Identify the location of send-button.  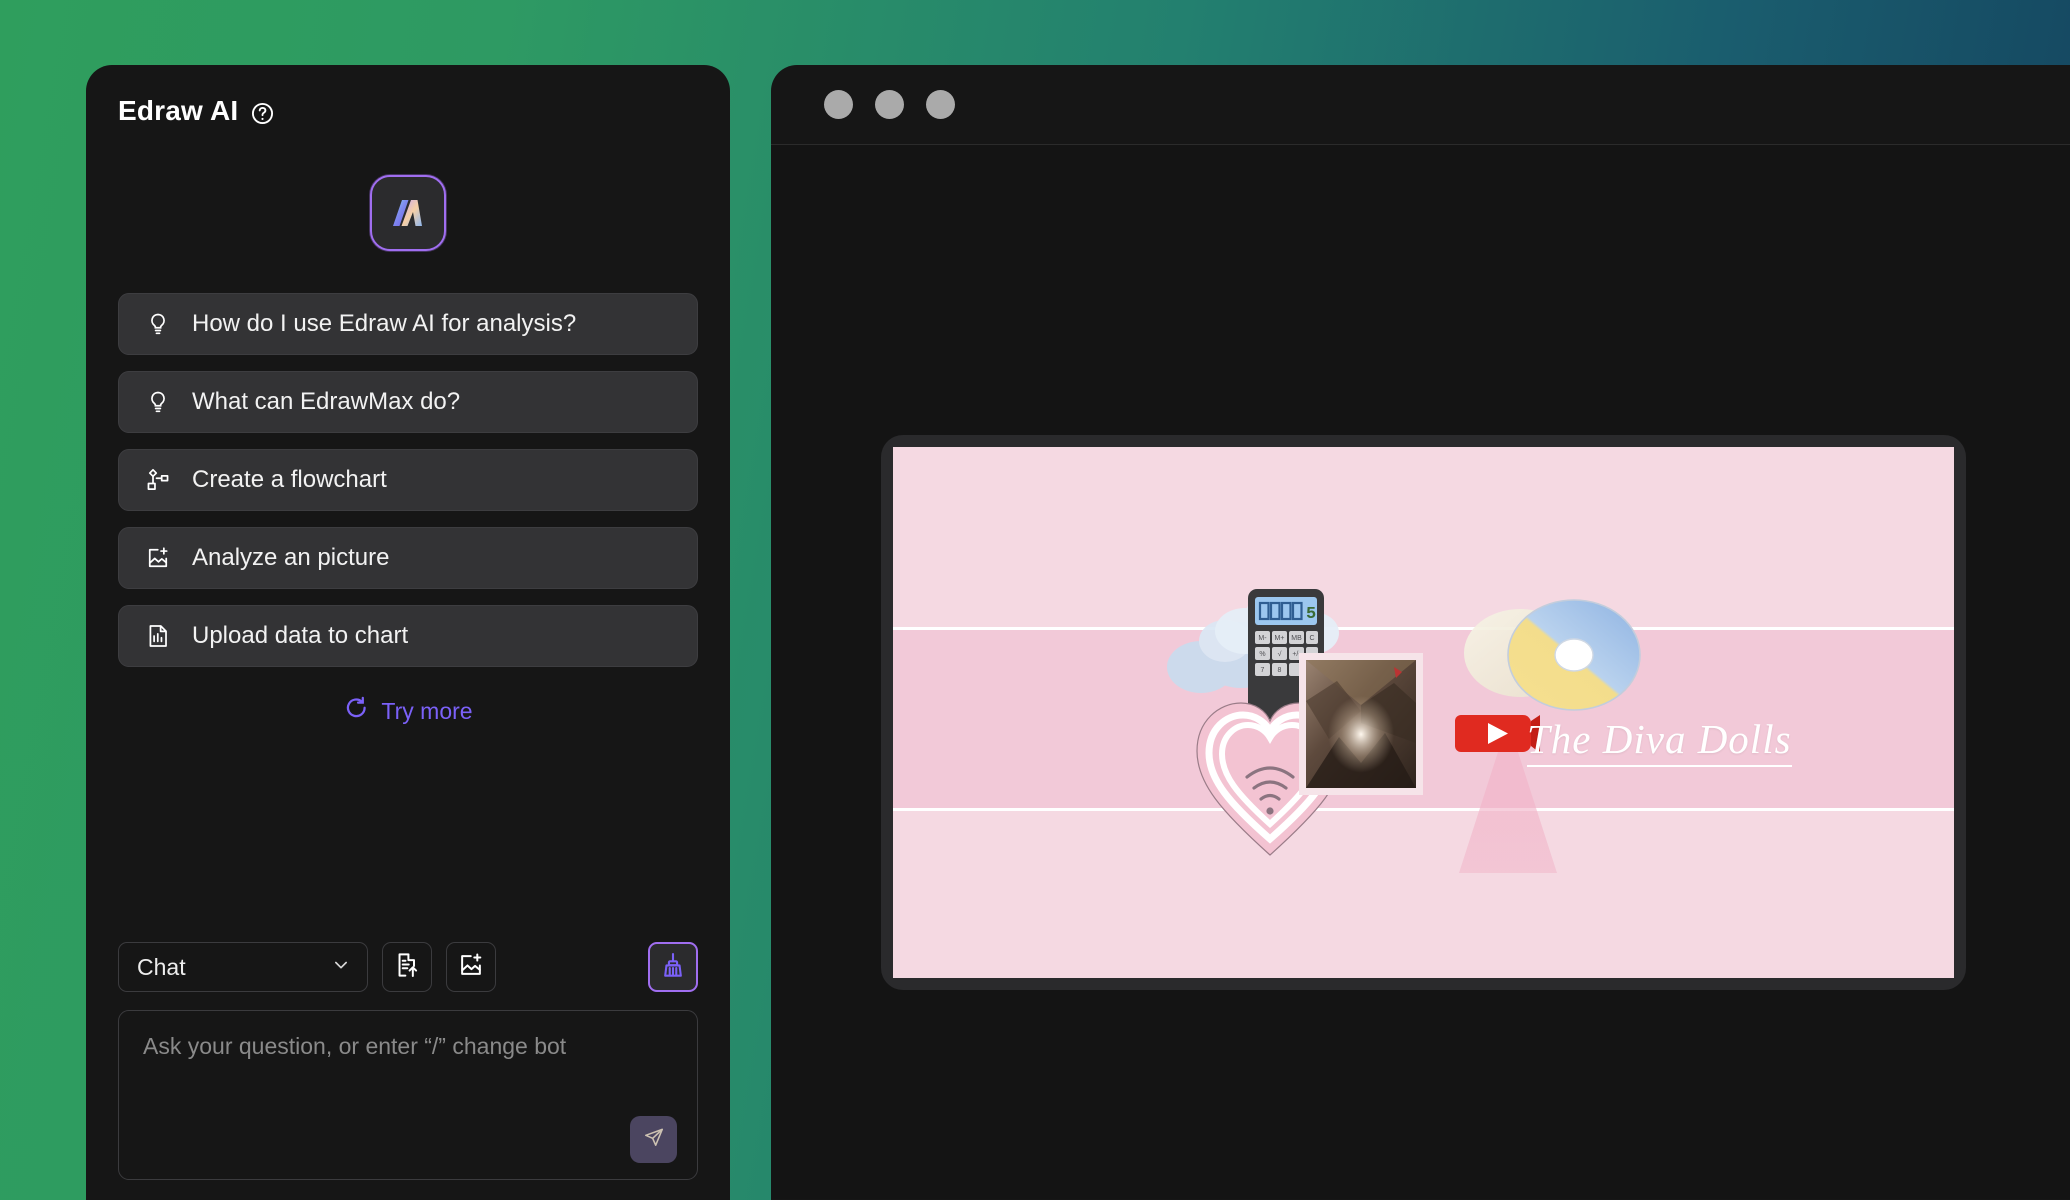
(653, 1139).